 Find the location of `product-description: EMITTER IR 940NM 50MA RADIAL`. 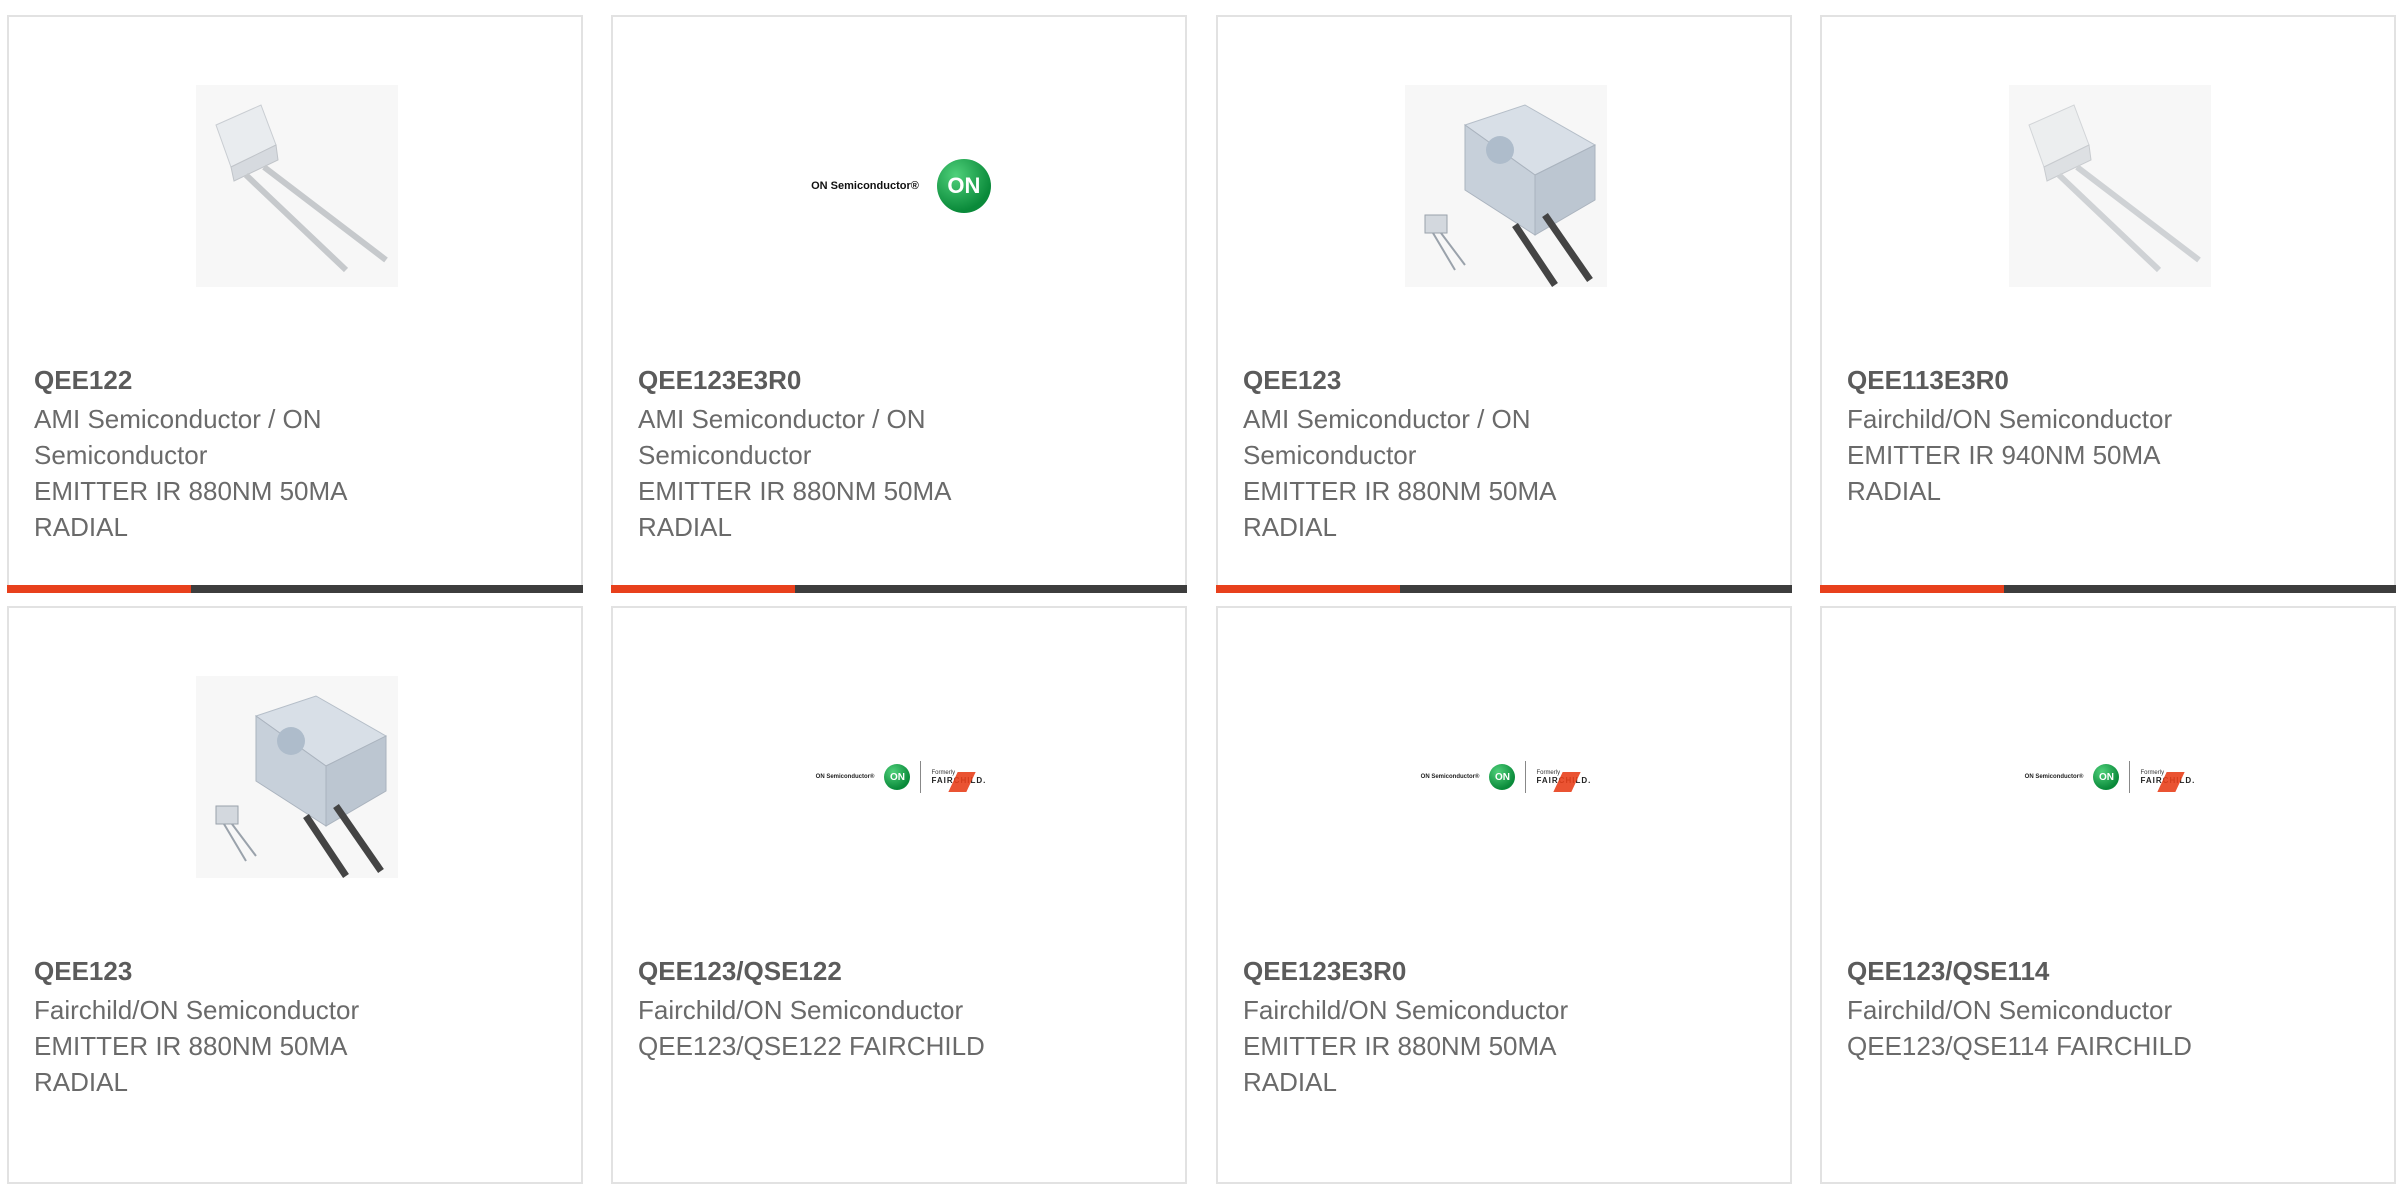

product-description: EMITTER IR 940NM 50MA RADIAL is located at coordinates (2004, 473).